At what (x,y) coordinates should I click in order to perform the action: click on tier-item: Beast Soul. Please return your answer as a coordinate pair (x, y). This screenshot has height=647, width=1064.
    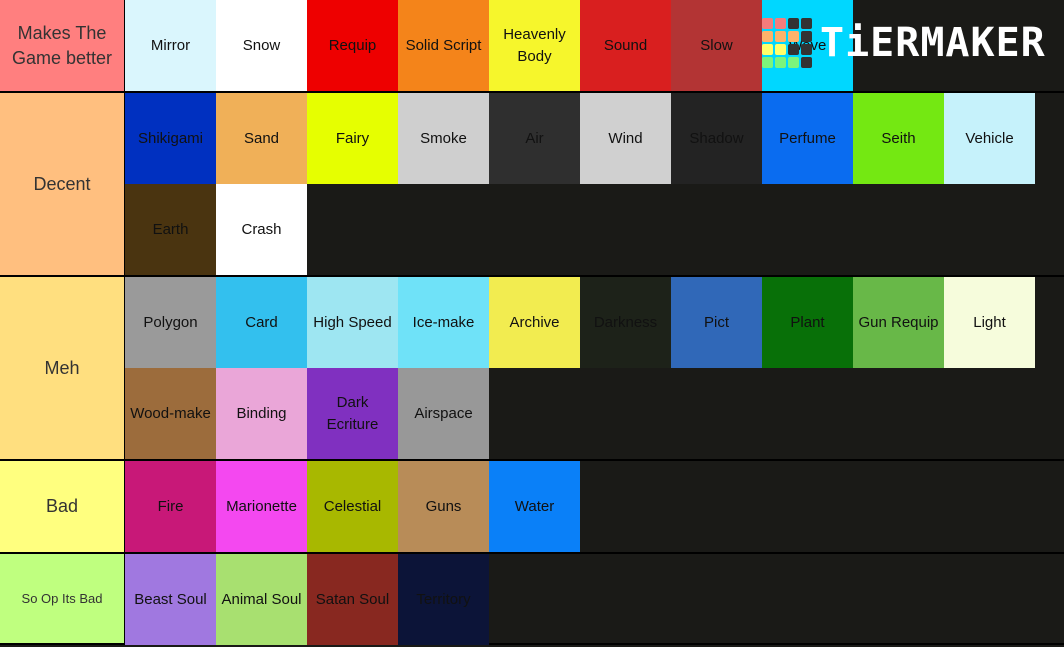
    Looking at the image, I should click on (170, 599).